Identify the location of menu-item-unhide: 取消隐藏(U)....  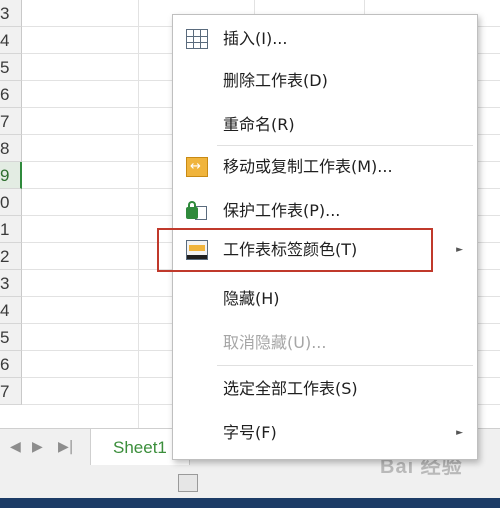
(325, 343).